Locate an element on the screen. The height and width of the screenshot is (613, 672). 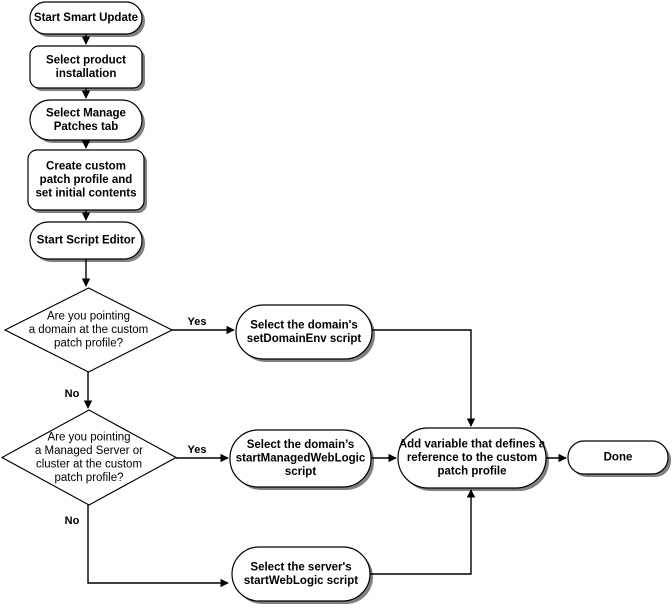
edge-label-e-d2-no: No is located at coordinates (72, 521).